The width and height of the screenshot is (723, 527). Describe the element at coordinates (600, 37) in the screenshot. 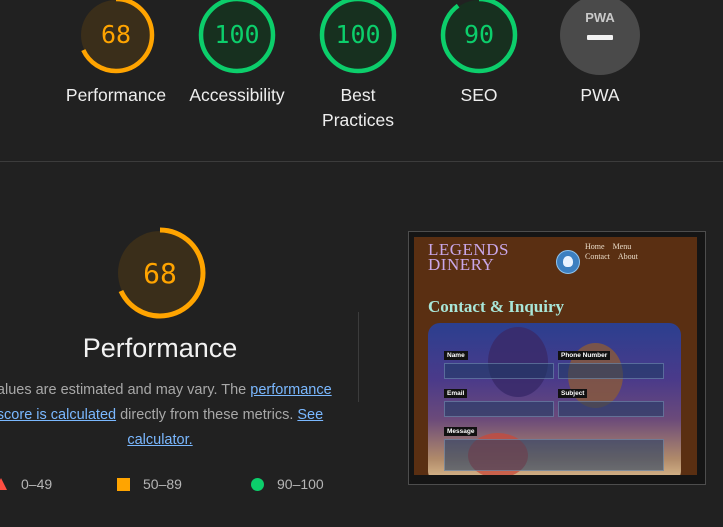

I see `pwa-badge-icon: PWA` at that location.